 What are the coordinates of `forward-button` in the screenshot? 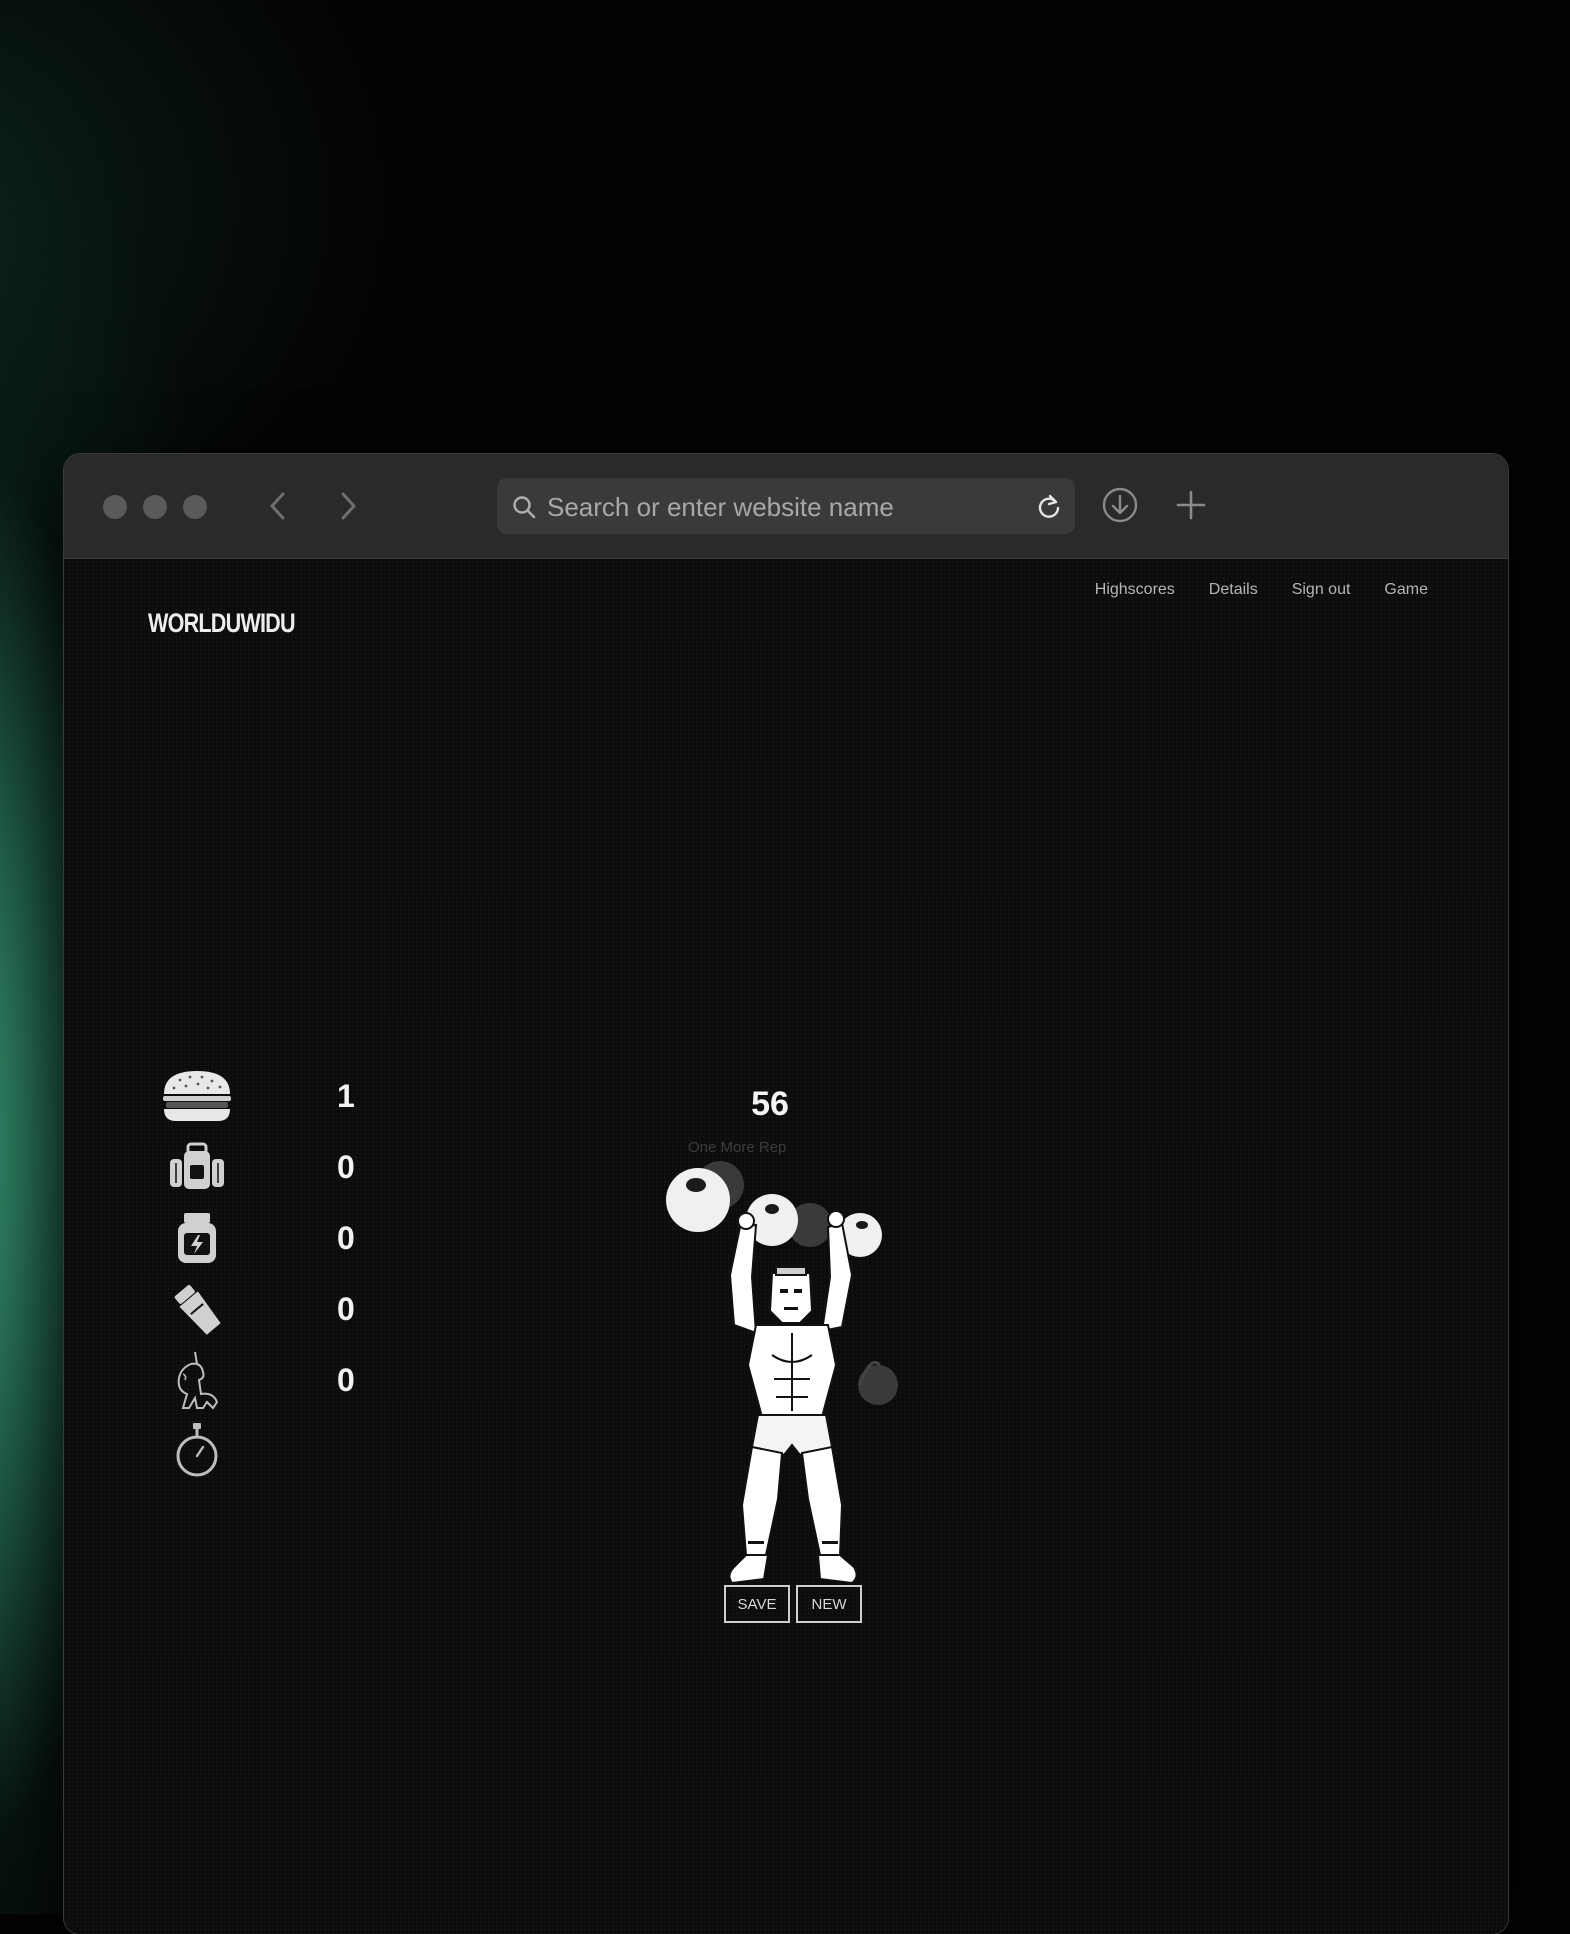 It's located at (348, 506).